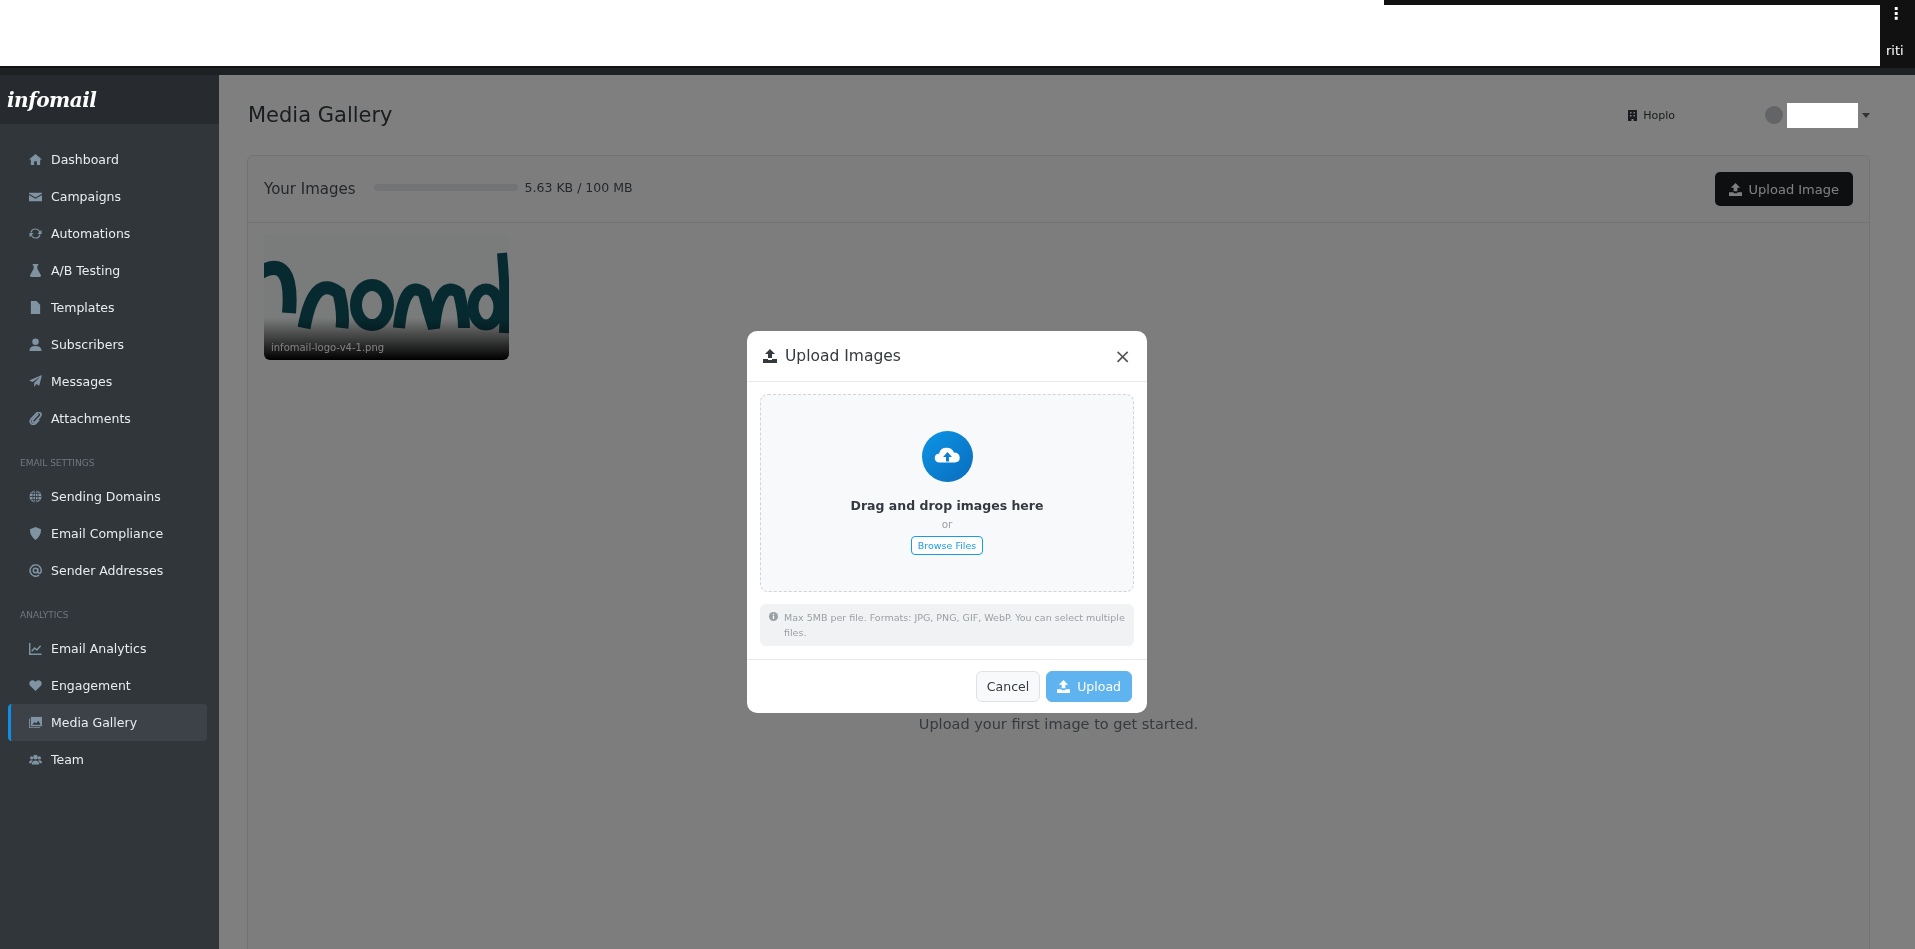 This screenshot has height=949, width=1915. Describe the element at coordinates (107, 270) in the screenshot. I see `sidebar-item: A/B Testing` at that location.